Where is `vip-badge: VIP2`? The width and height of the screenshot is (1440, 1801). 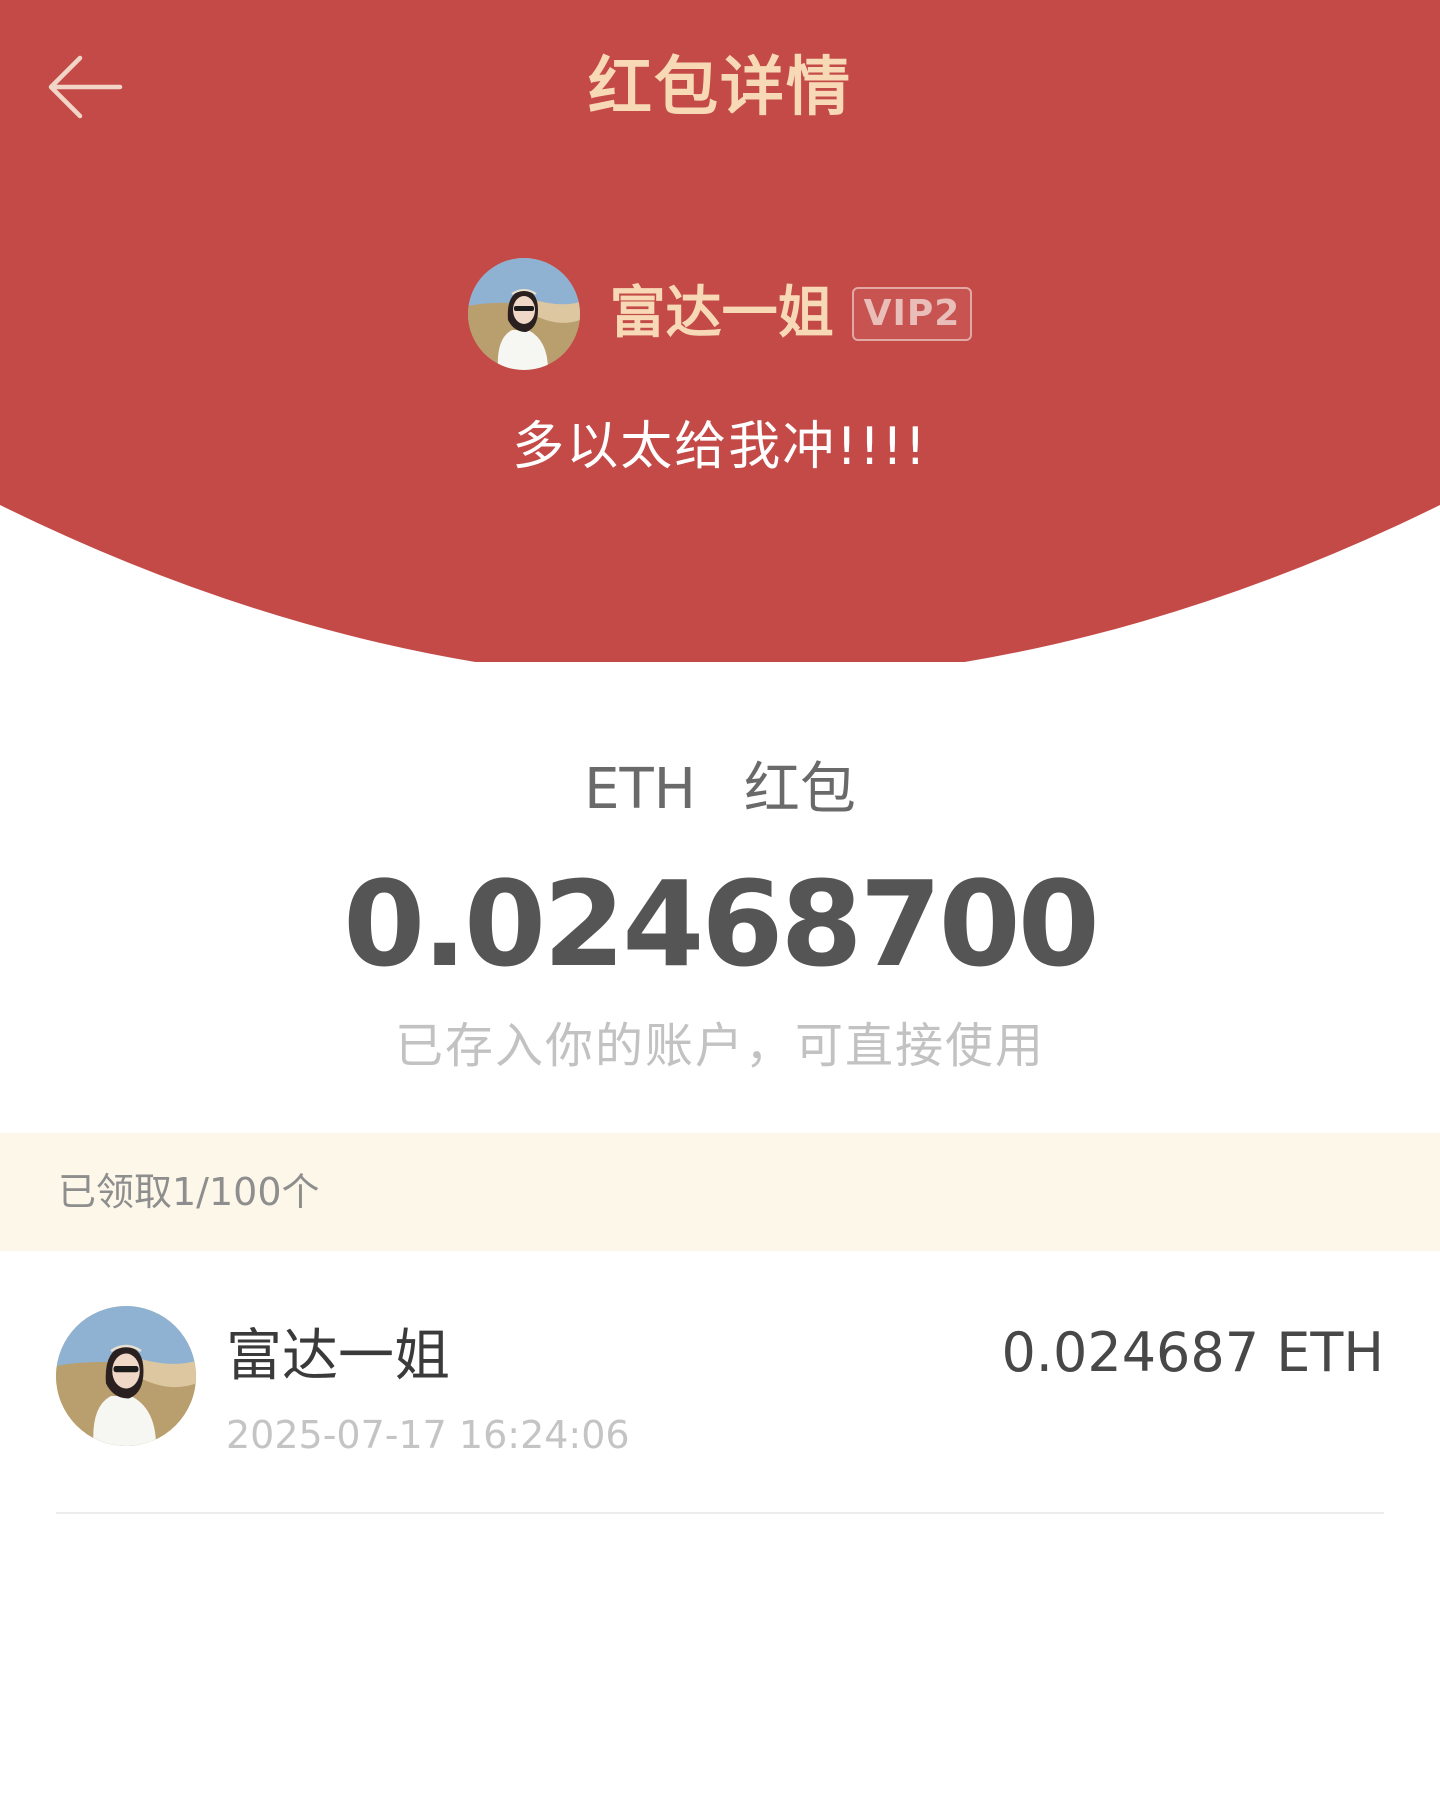
vip-badge: VIP2 is located at coordinates (912, 314).